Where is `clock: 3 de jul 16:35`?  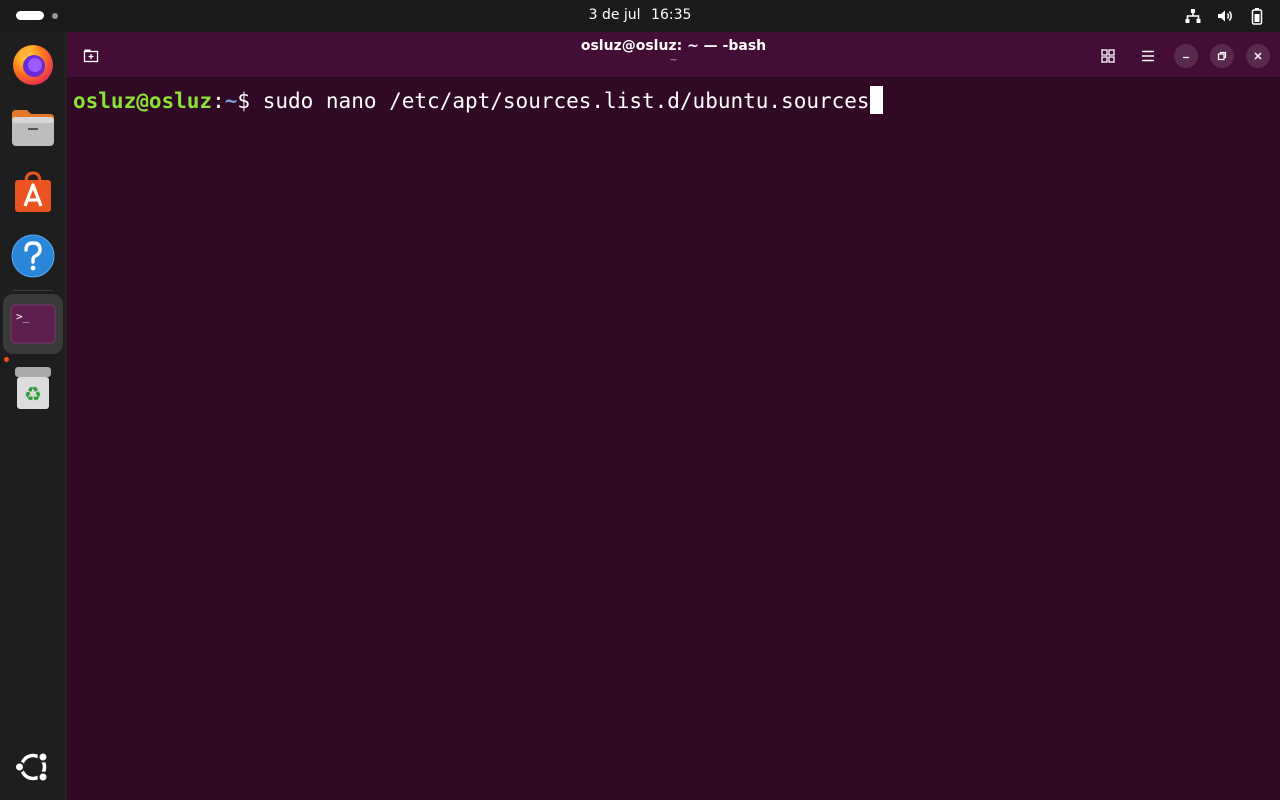
clock: 3 de jul 16:35 is located at coordinates (640, 15).